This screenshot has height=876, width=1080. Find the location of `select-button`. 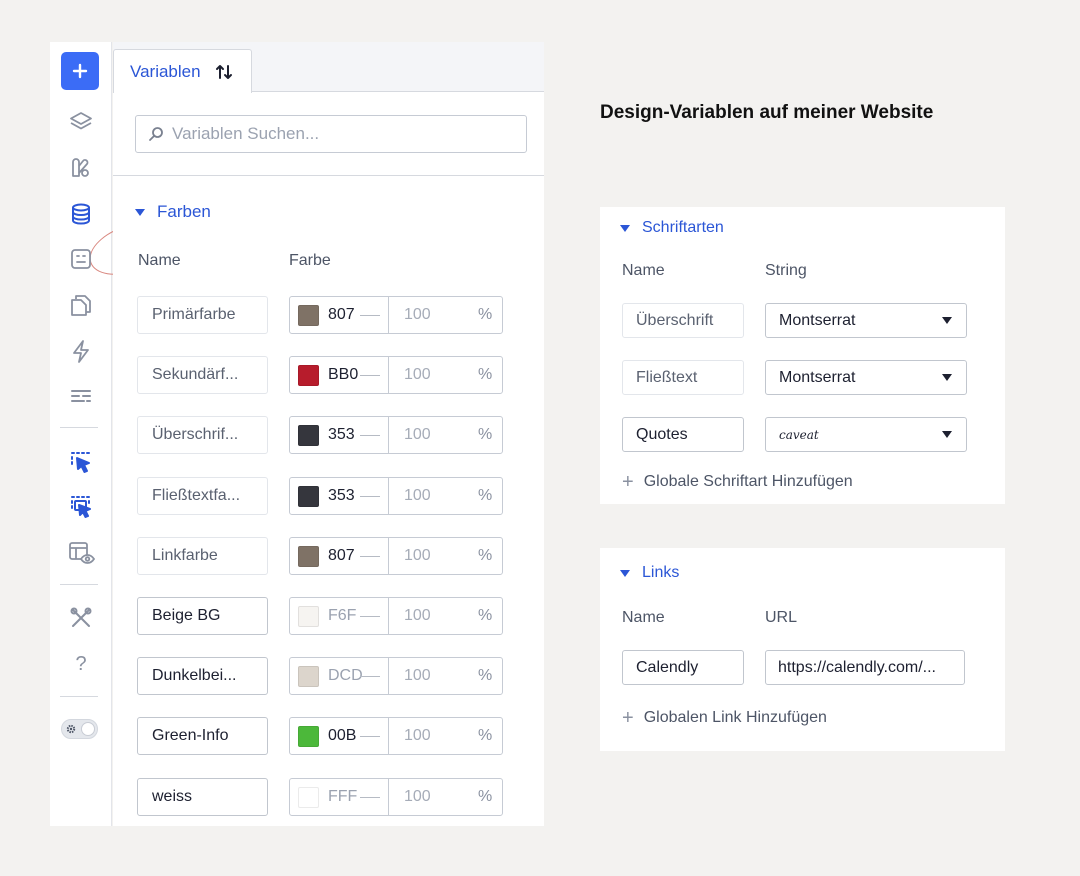

select-button is located at coordinates (81, 462).